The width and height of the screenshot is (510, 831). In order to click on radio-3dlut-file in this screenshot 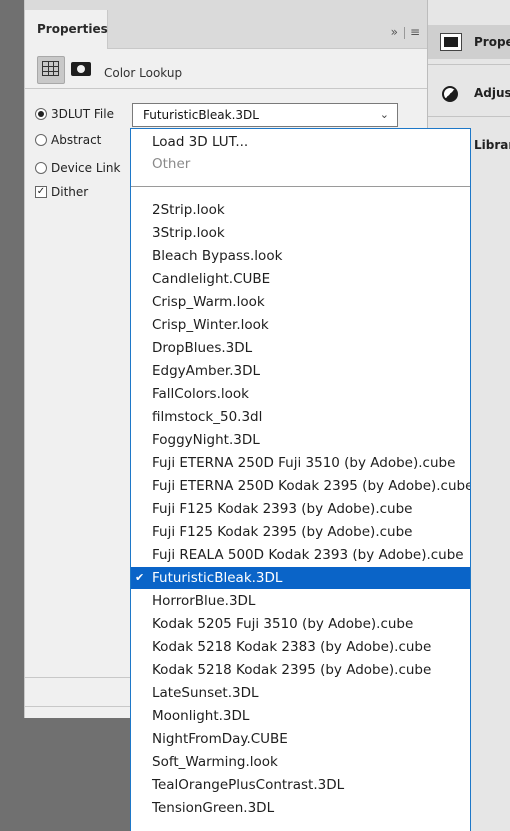, I will do `click(41, 113)`.